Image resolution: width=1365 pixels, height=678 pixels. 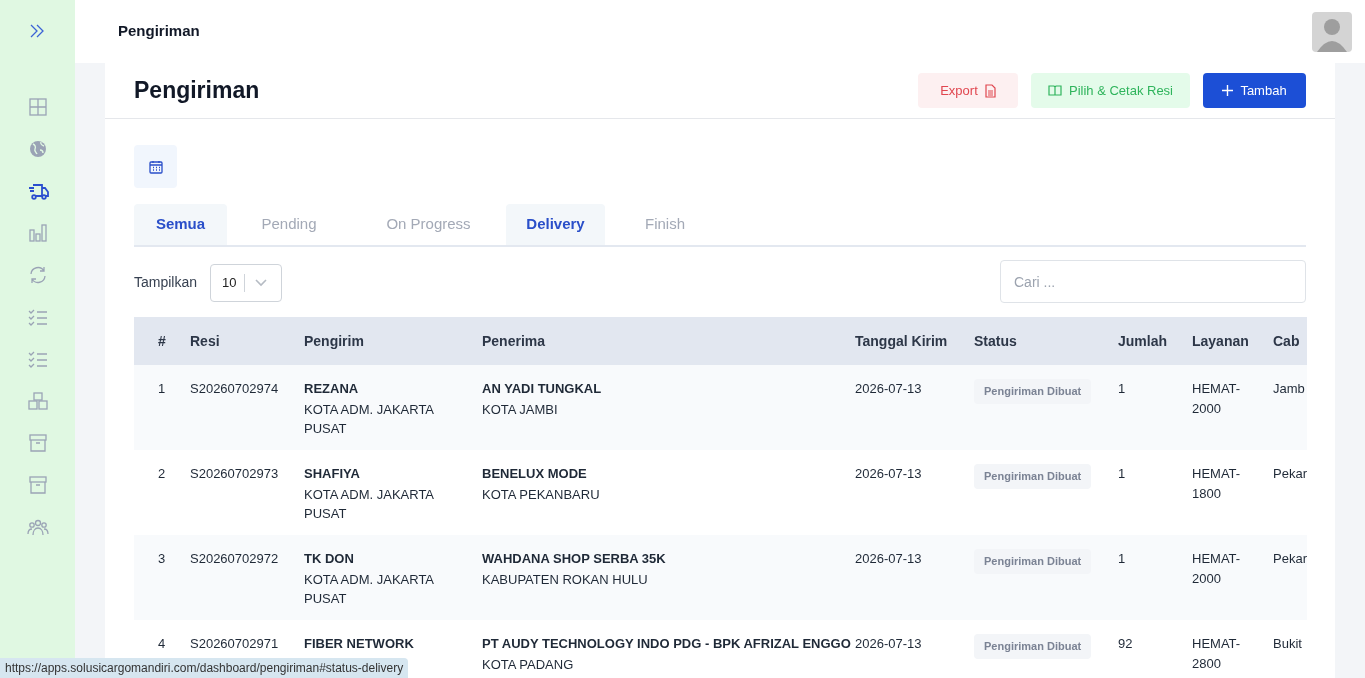 I want to click on print-receipt-button: Pilih & Cetak Resi, so click(x=1110, y=90).